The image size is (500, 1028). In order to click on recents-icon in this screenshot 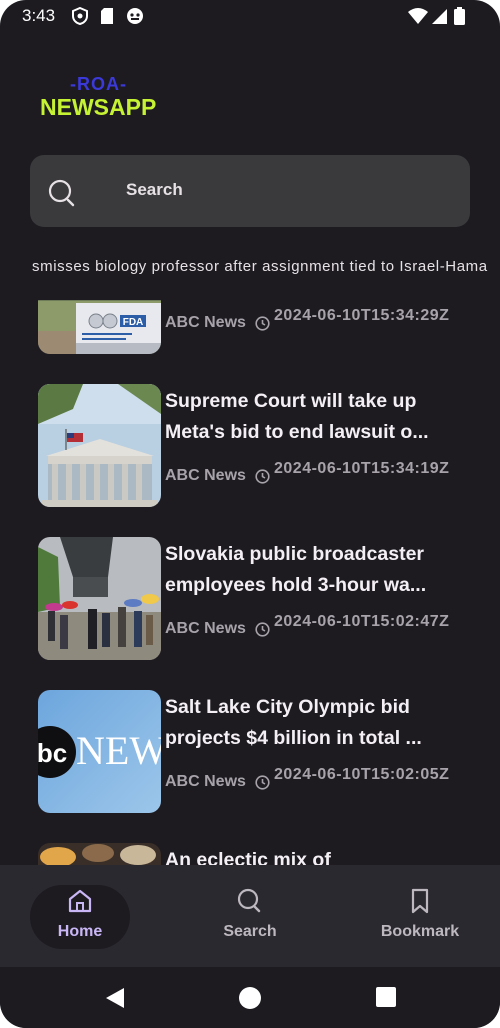, I will do `click(386, 999)`.